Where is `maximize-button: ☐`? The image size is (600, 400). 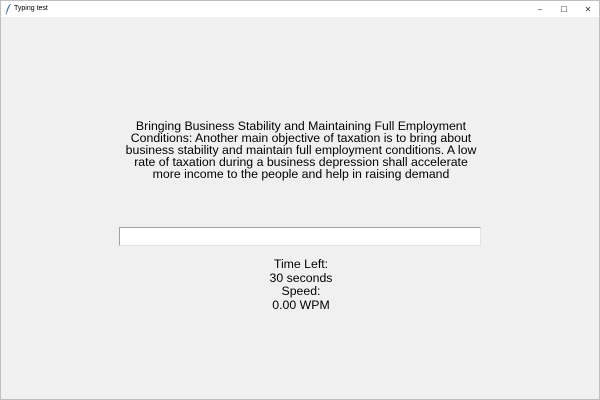
maximize-button: ☐ is located at coordinates (564, 9).